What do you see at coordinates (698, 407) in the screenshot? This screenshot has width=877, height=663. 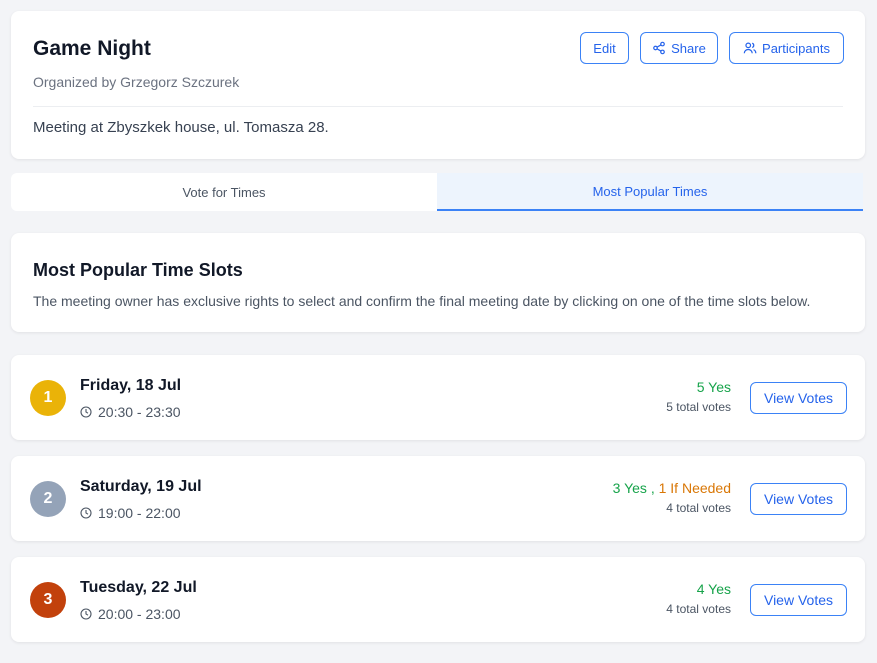 I see `total-votes: 5 total votes` at bounding box center [698, 407].